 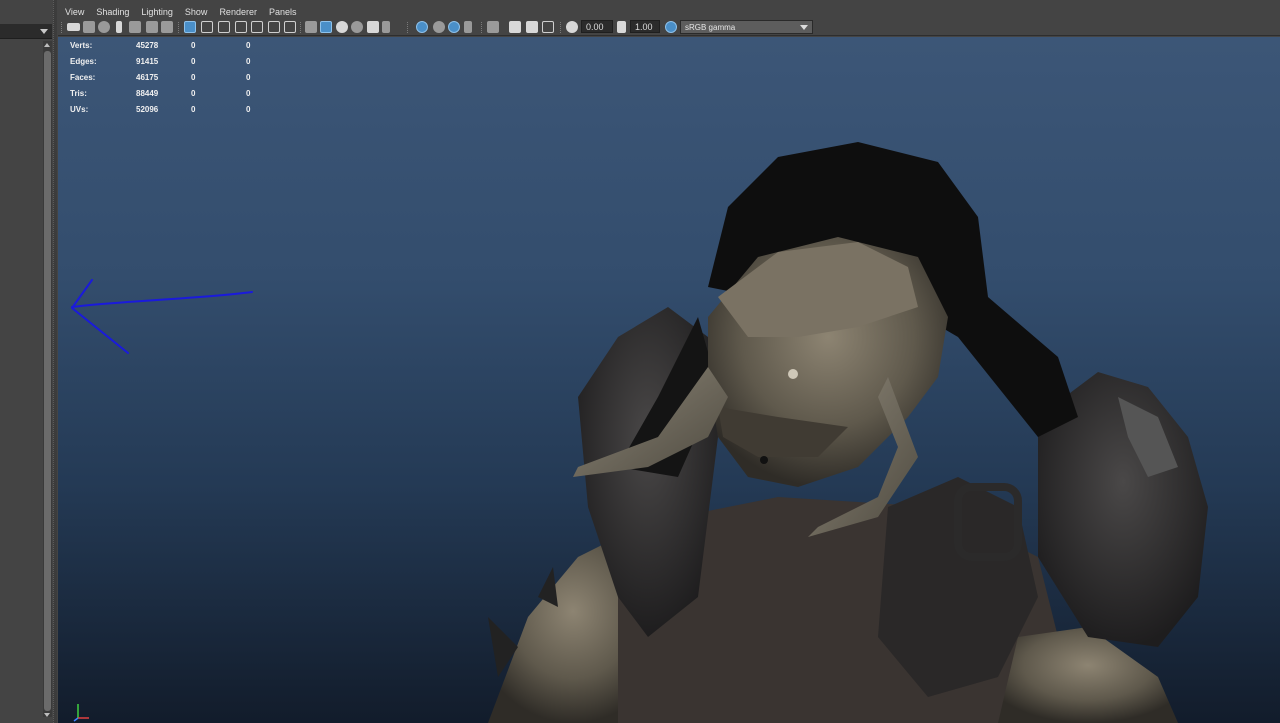 I want to click on hud-label: Edges:, so click(x=83, y=61).